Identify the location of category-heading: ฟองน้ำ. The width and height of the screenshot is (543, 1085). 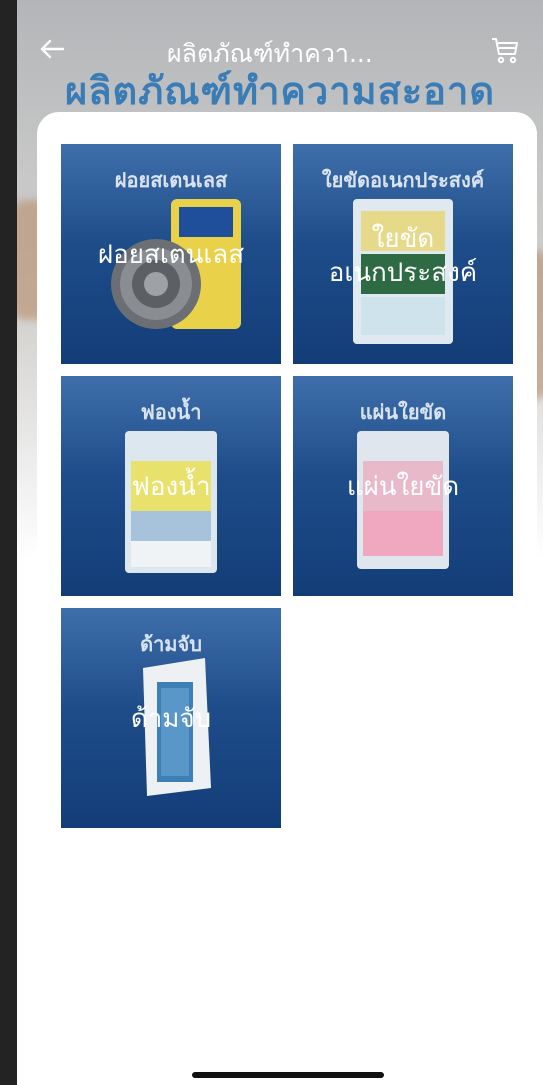
(171, 412).